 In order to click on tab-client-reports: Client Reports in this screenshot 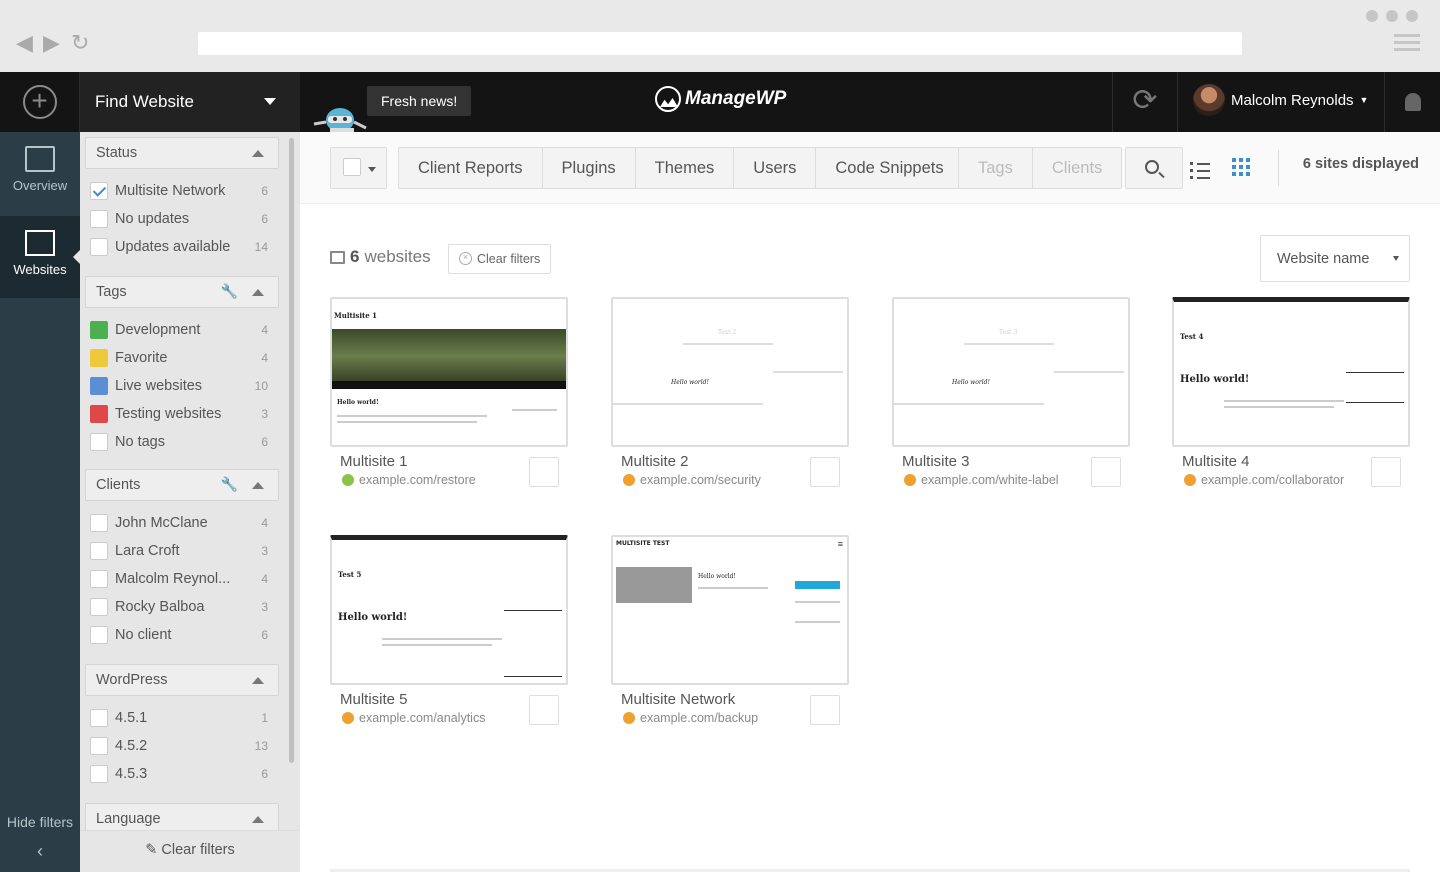, I will do `click(471, 168)`.